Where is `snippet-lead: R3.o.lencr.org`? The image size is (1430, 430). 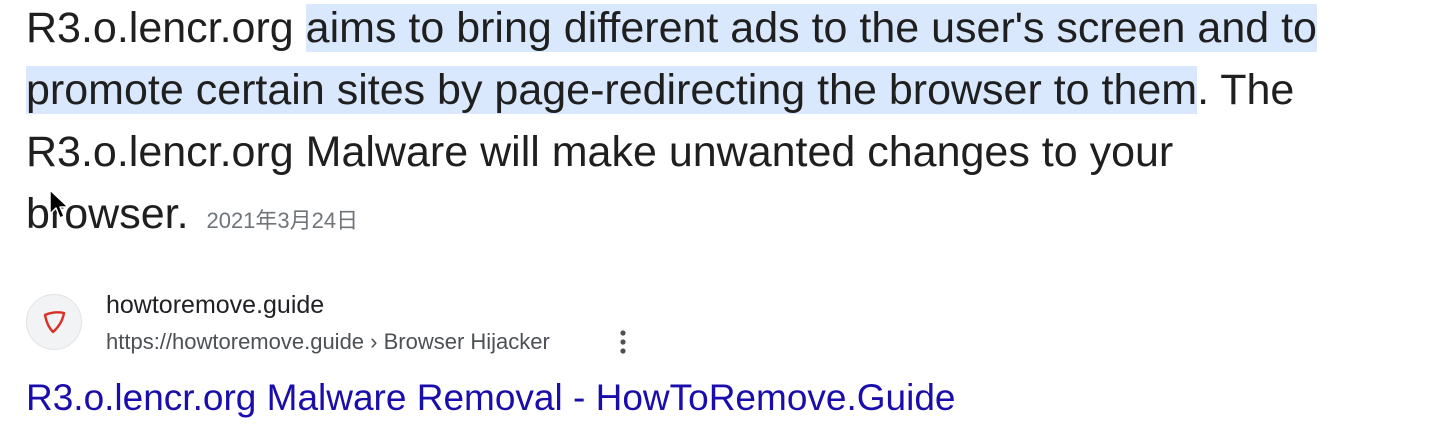 snippet-lead: R3.o.lencr.org is located at coordinates (166, 28).